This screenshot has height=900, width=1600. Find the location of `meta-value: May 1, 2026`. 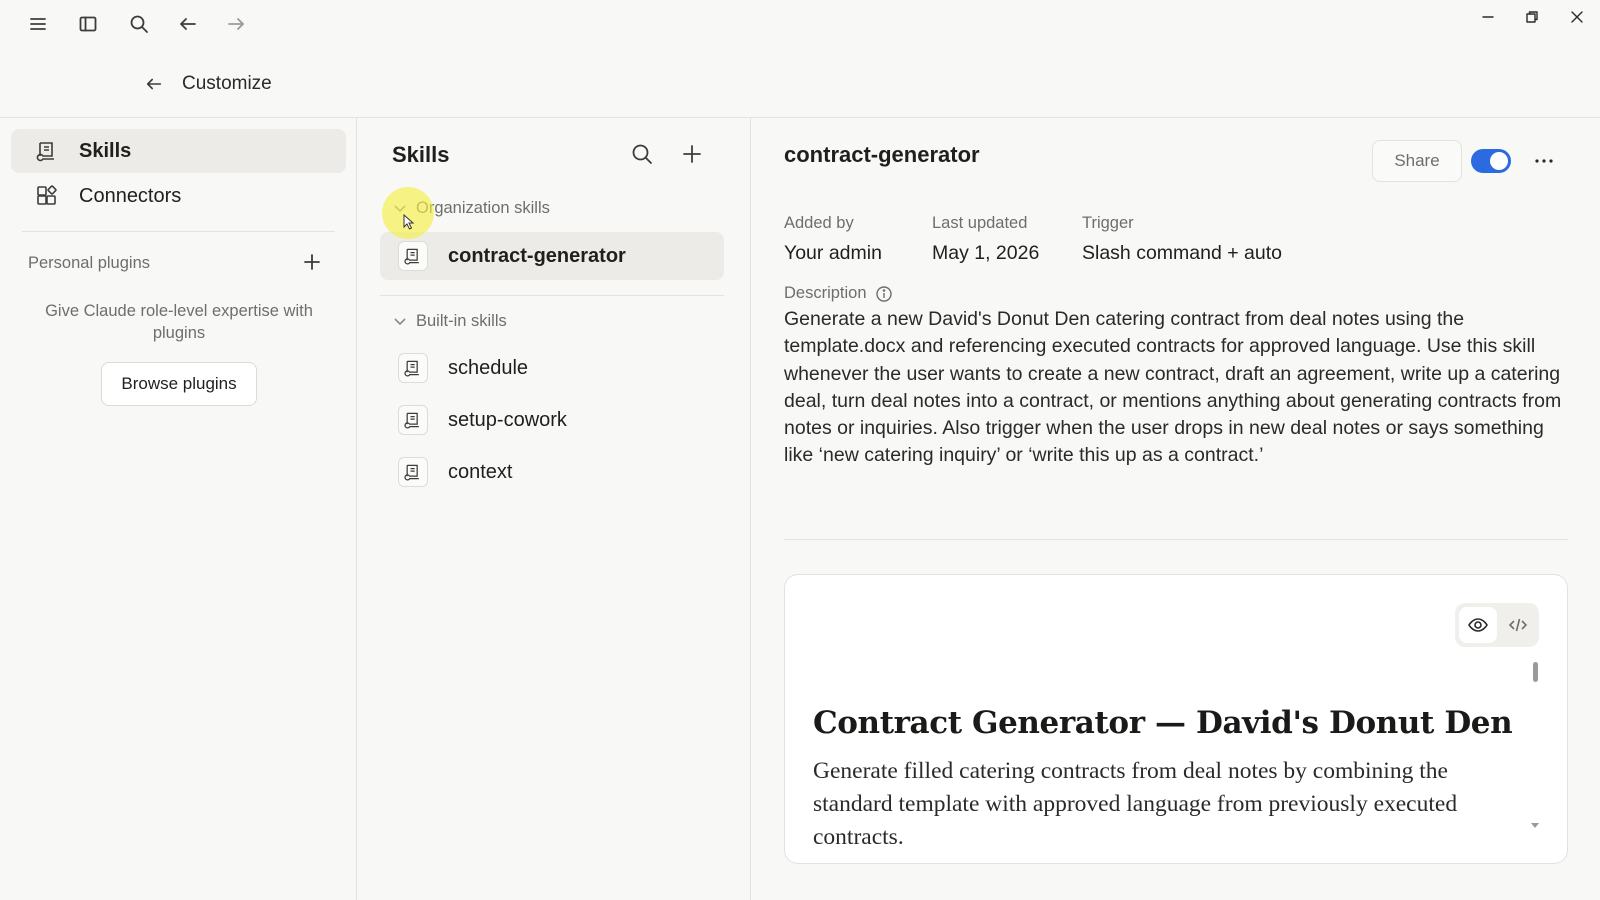

meta-value: May 1, 2026 is located at coordinates (986, 253).